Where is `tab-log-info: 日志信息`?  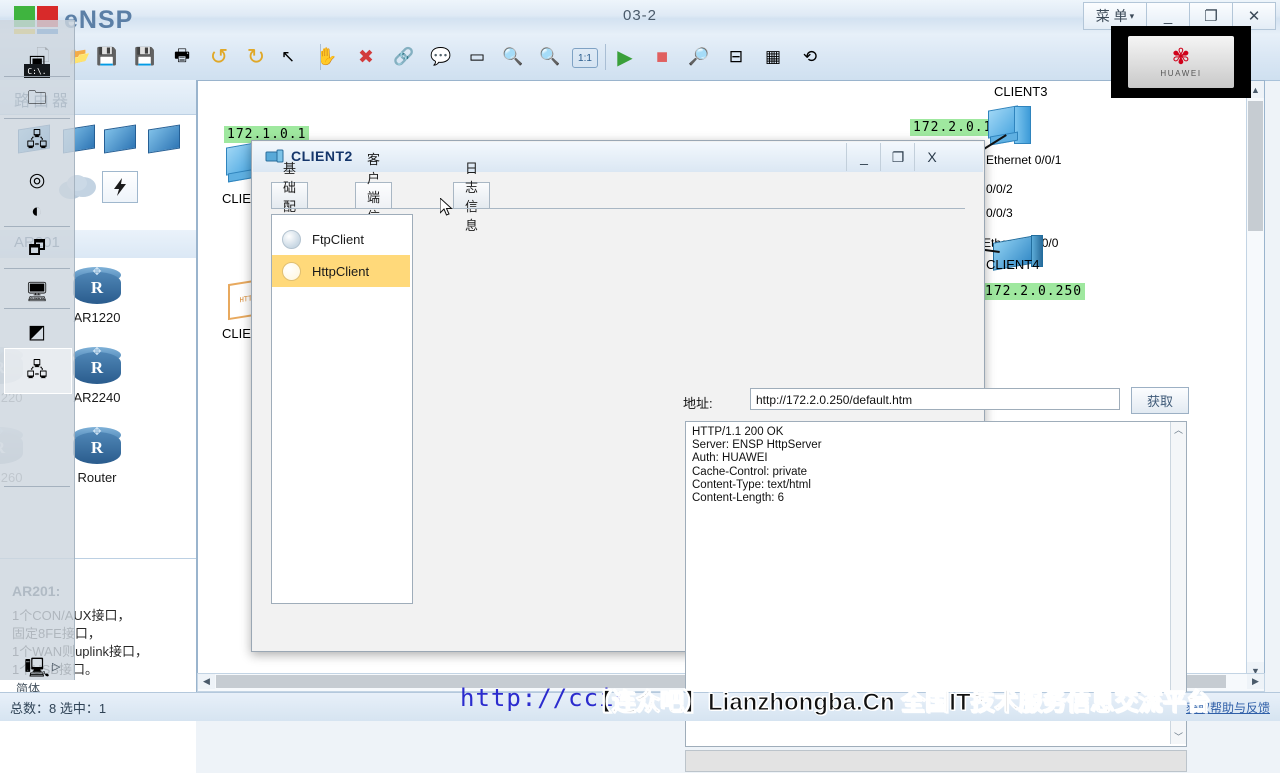
tab-log-info: 日志信息 is located at coordinates (472, 197).